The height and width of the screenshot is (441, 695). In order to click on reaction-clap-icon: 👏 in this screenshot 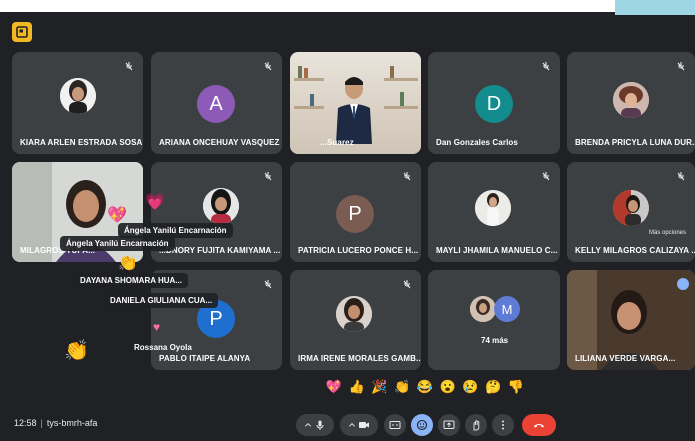, I will do `click(402, 387)`.